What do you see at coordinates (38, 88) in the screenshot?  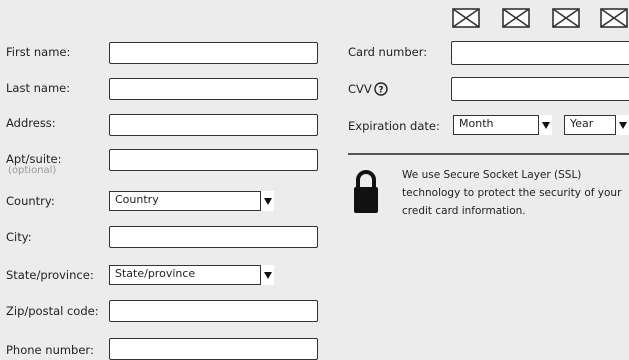 I see `last-name-label: Last name:` at bounding box center [38, 88].